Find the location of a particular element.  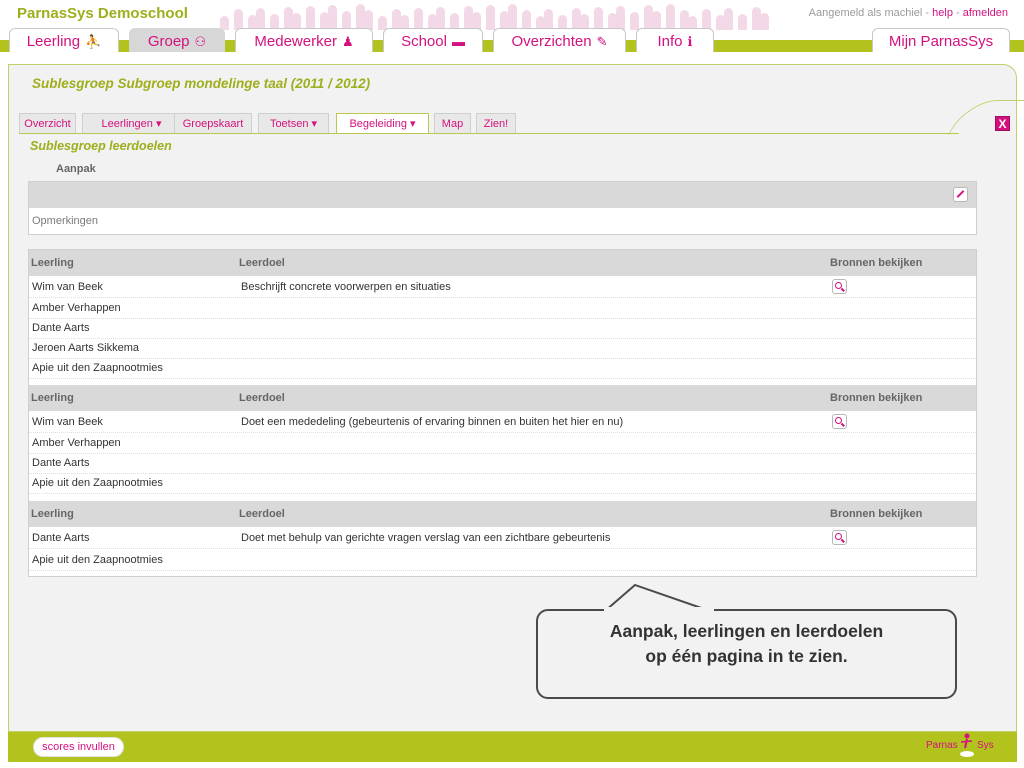

section-title: Sublesgroep leerdoelen is located at coordinates (101, 146).